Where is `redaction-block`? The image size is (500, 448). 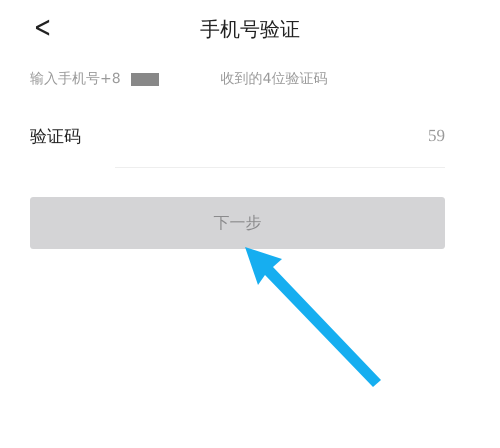
redaction-block is located at coordinates (144, 79).